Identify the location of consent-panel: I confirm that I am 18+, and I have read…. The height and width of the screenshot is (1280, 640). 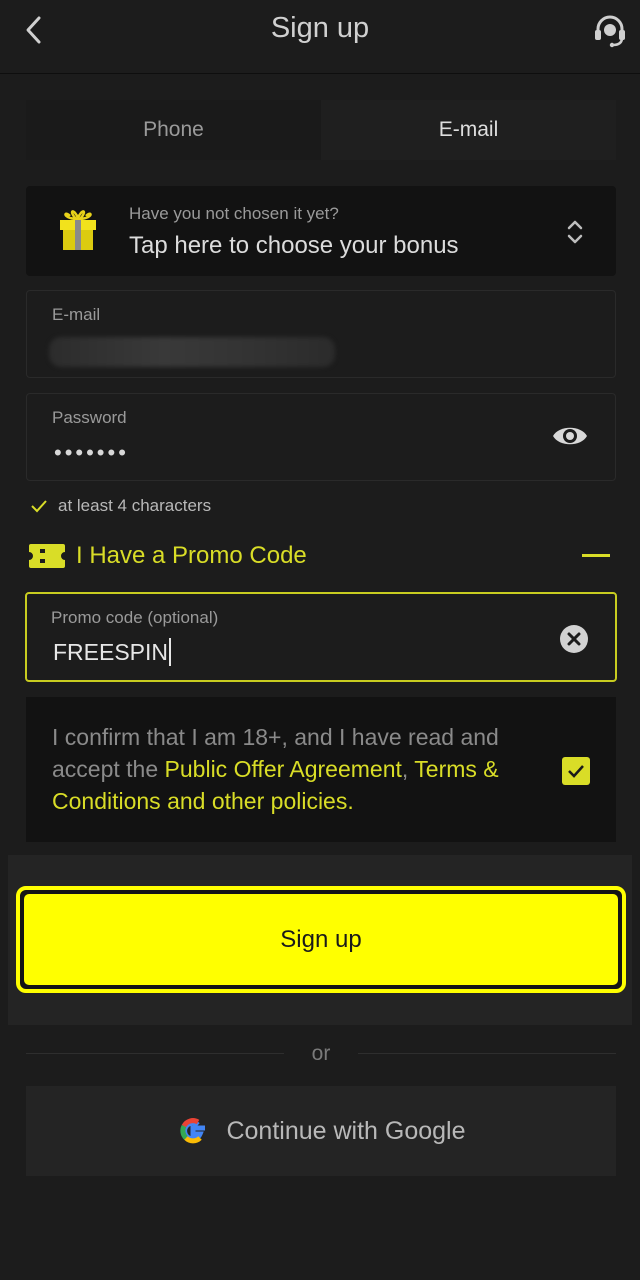
(321, 769).